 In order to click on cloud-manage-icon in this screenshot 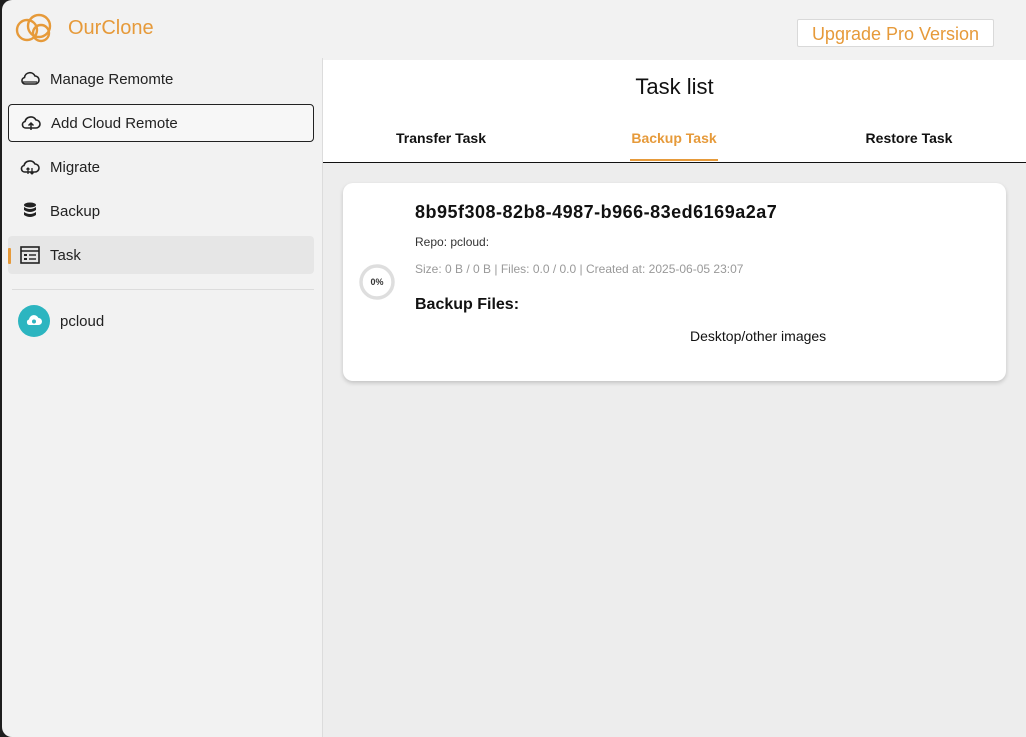, I will do `click(30, 79)`.